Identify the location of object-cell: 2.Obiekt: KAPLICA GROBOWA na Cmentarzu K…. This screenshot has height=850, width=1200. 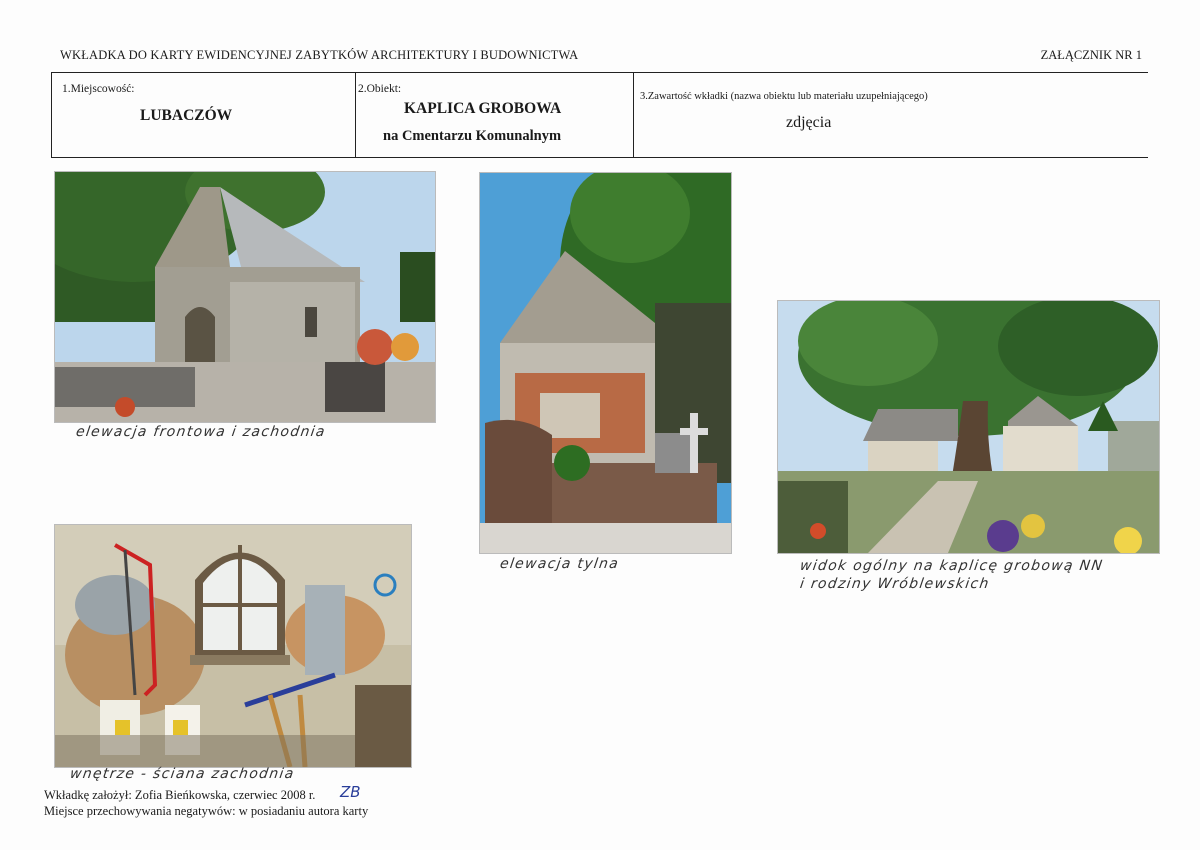
(495, 115).